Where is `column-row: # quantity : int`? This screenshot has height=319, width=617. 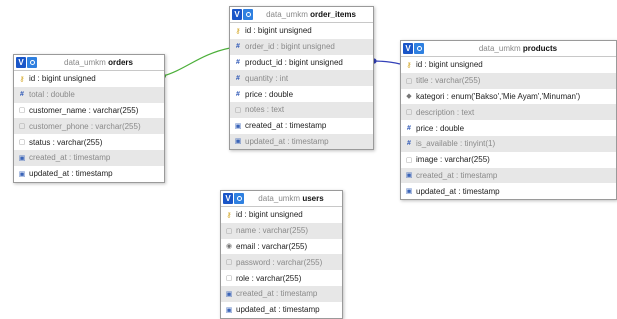
column-row: # quantity : int is located at coordinates (301, 78).